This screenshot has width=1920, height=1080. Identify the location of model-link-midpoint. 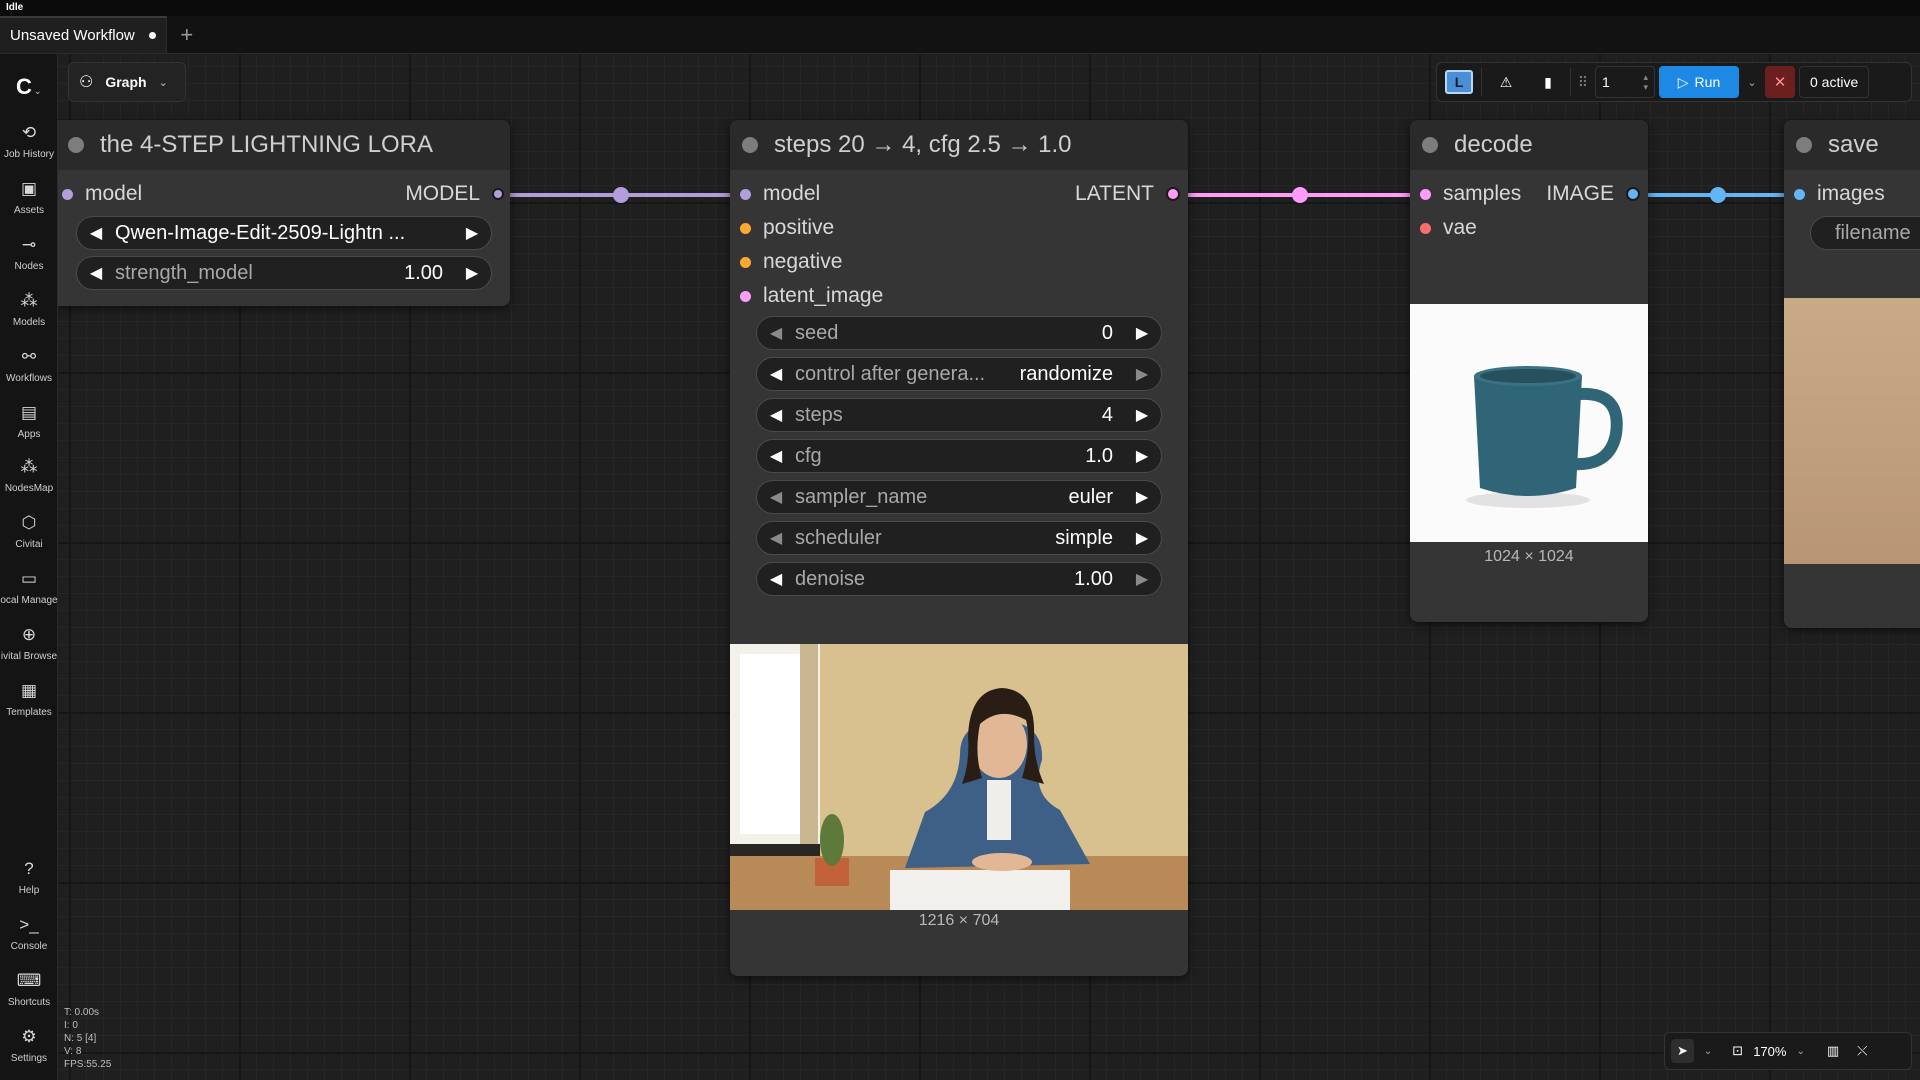
(621, 195).